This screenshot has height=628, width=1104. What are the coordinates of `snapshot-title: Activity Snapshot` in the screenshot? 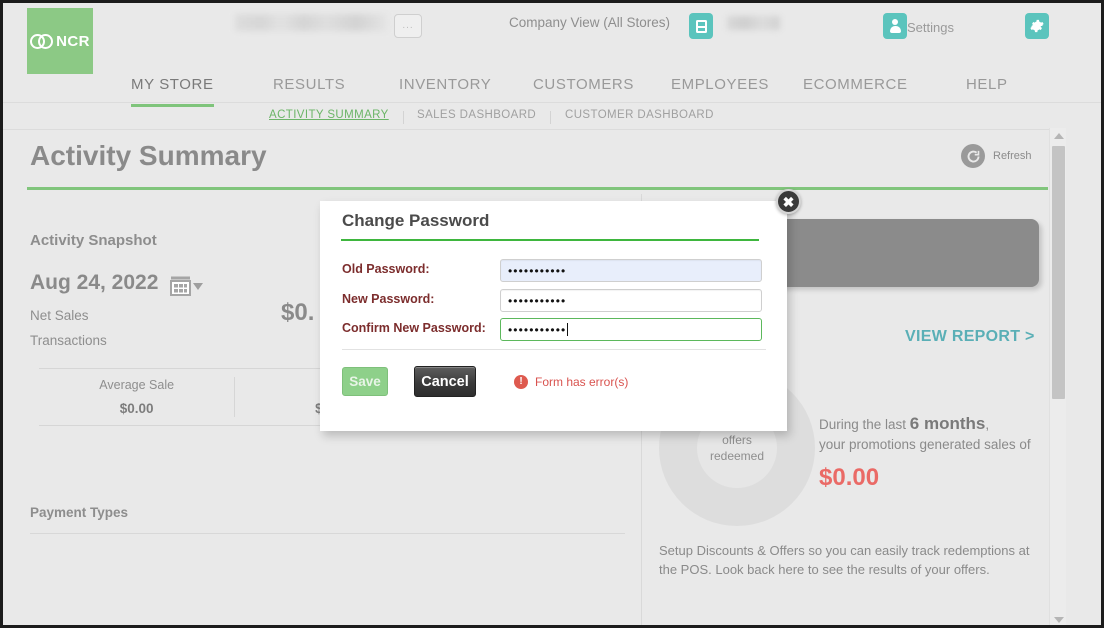 It's located at (93, 240).